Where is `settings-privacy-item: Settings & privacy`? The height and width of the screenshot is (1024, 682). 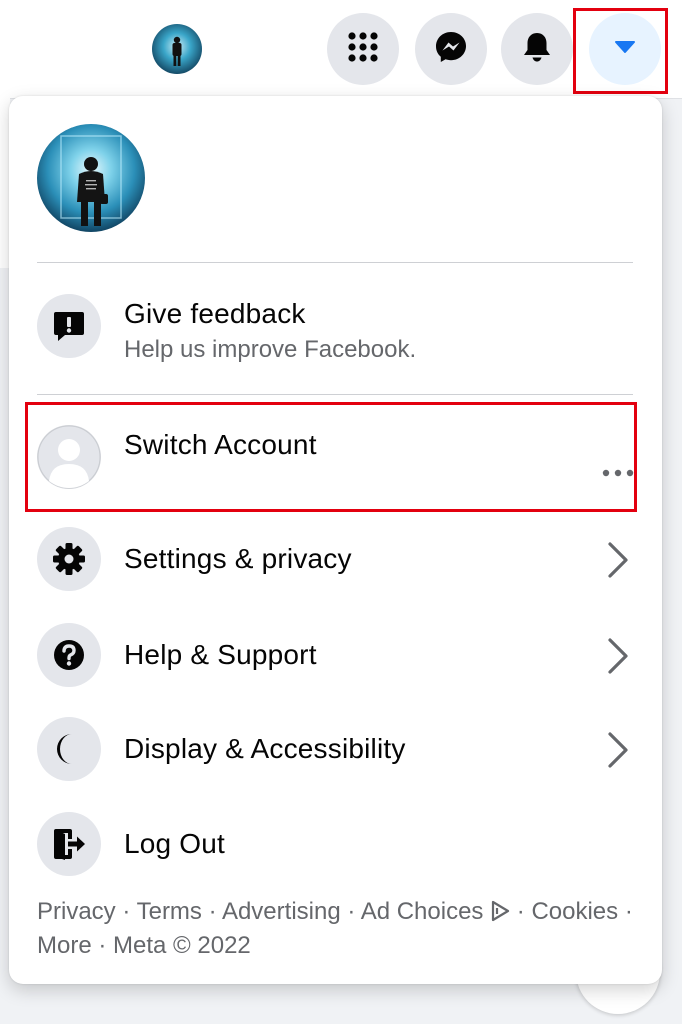
settings-privacy-item: Settings & privacy is located at coordinates (336, 559).